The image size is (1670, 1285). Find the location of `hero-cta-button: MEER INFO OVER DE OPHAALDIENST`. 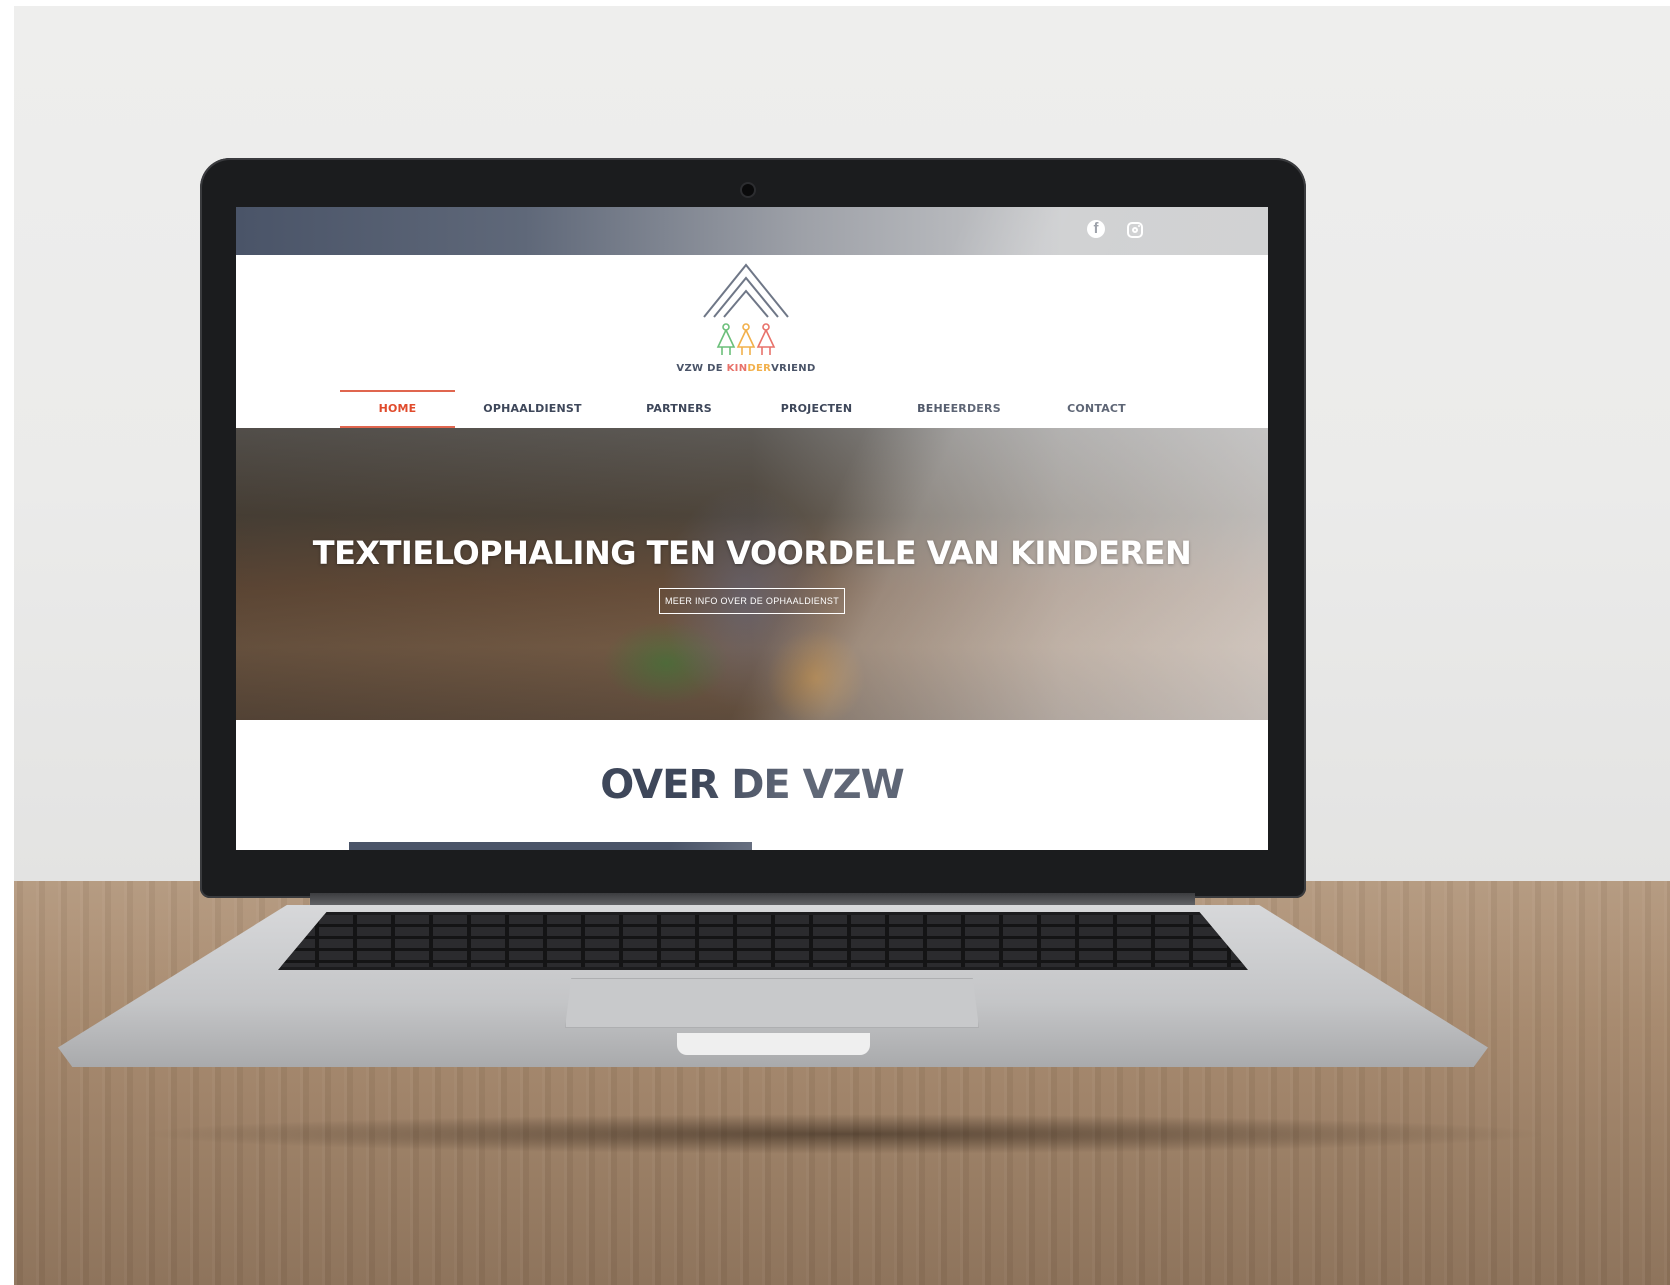

hero-cta-button: MEER INFO OVER DE OPHAALDIENST is located at coordinates (752, 601).